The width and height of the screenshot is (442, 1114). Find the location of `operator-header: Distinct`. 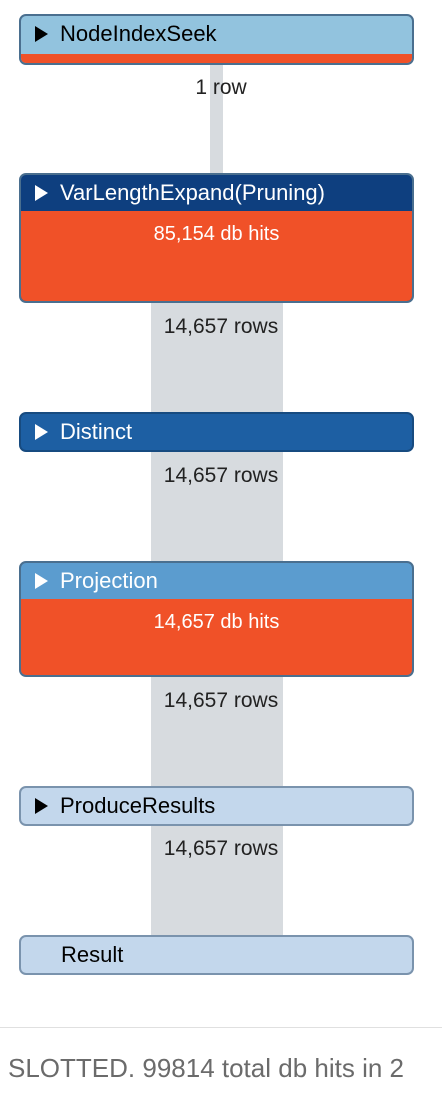

operator-header: Distinct is located at coordinates (216, 432).